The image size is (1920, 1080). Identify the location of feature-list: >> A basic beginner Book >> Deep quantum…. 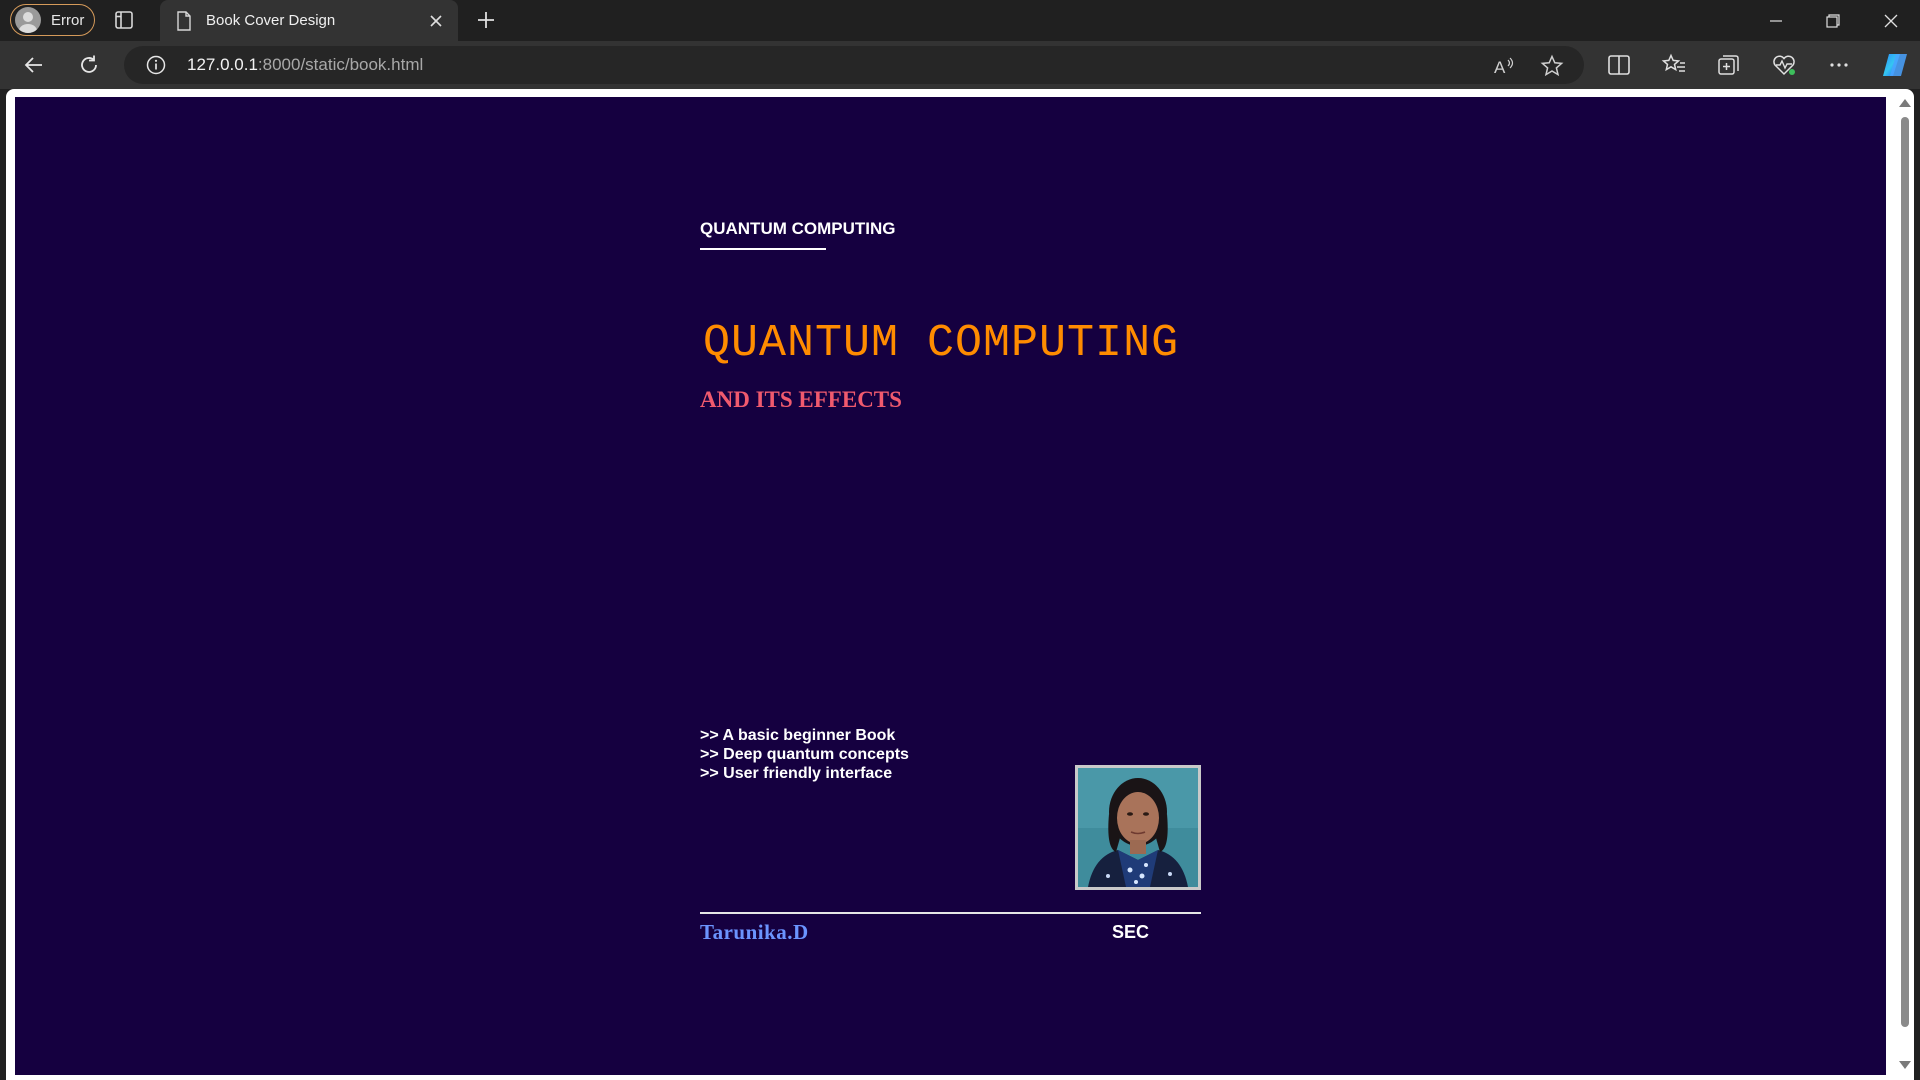
(804, 754).